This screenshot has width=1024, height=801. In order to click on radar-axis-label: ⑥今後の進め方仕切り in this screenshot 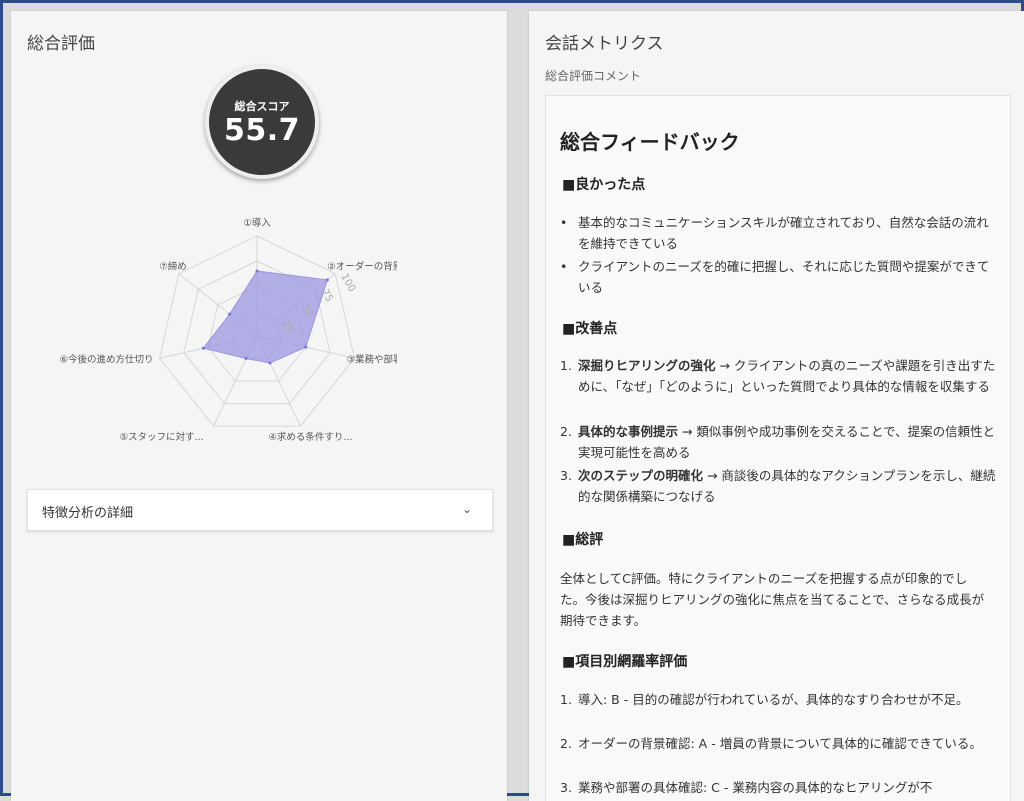, I will do `click(106, 359)`.